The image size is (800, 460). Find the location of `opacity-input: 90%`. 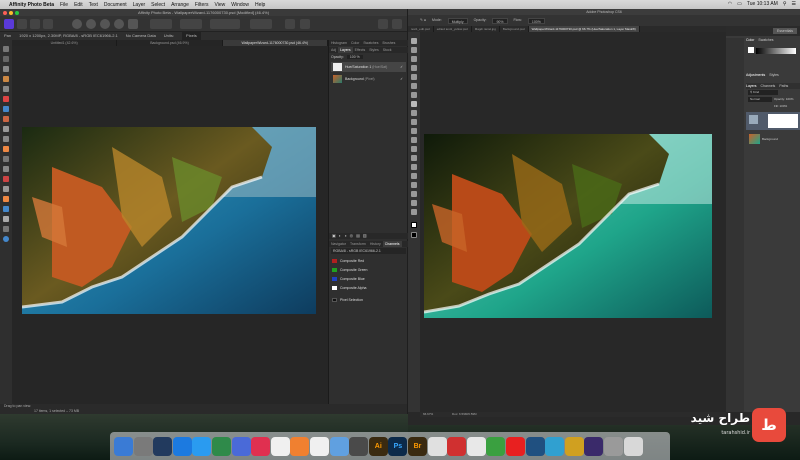

opacity-input: 90% is located at coordinates (500, 20).